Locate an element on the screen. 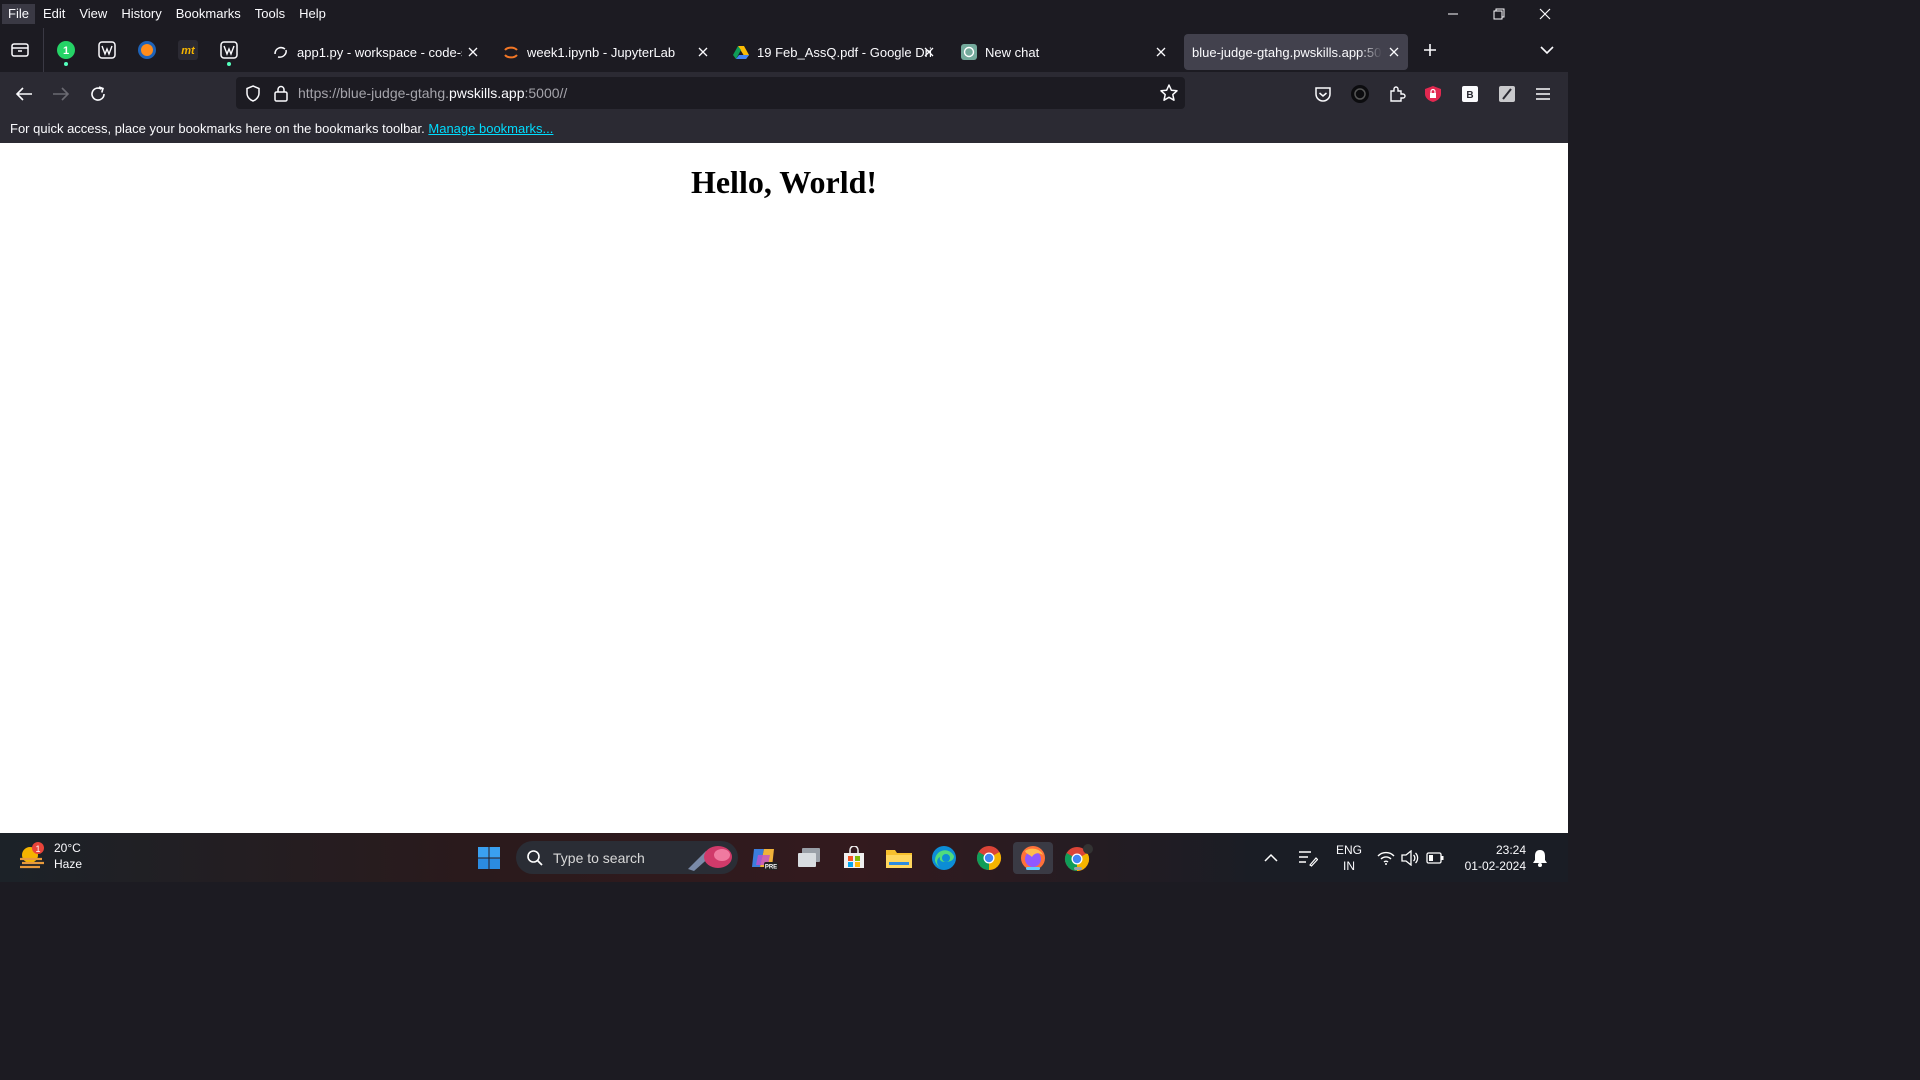 The width and height of the screenshot is (1920, 1080). red-lock-icon is located at coordinates (1433, 94).